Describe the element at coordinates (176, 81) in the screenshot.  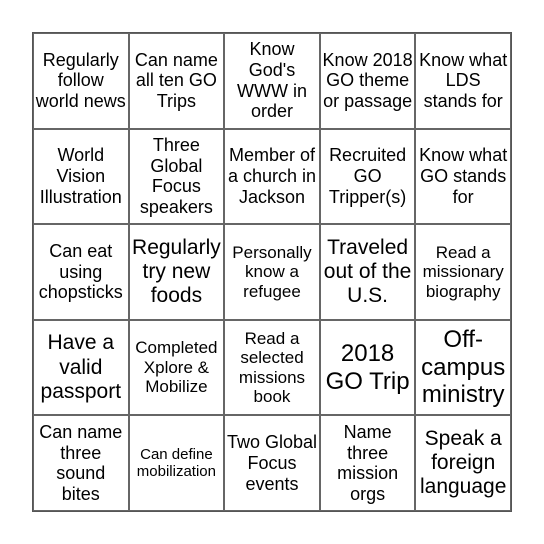
I see `bingo-cell: Can name all ten GO Trips` at that location.